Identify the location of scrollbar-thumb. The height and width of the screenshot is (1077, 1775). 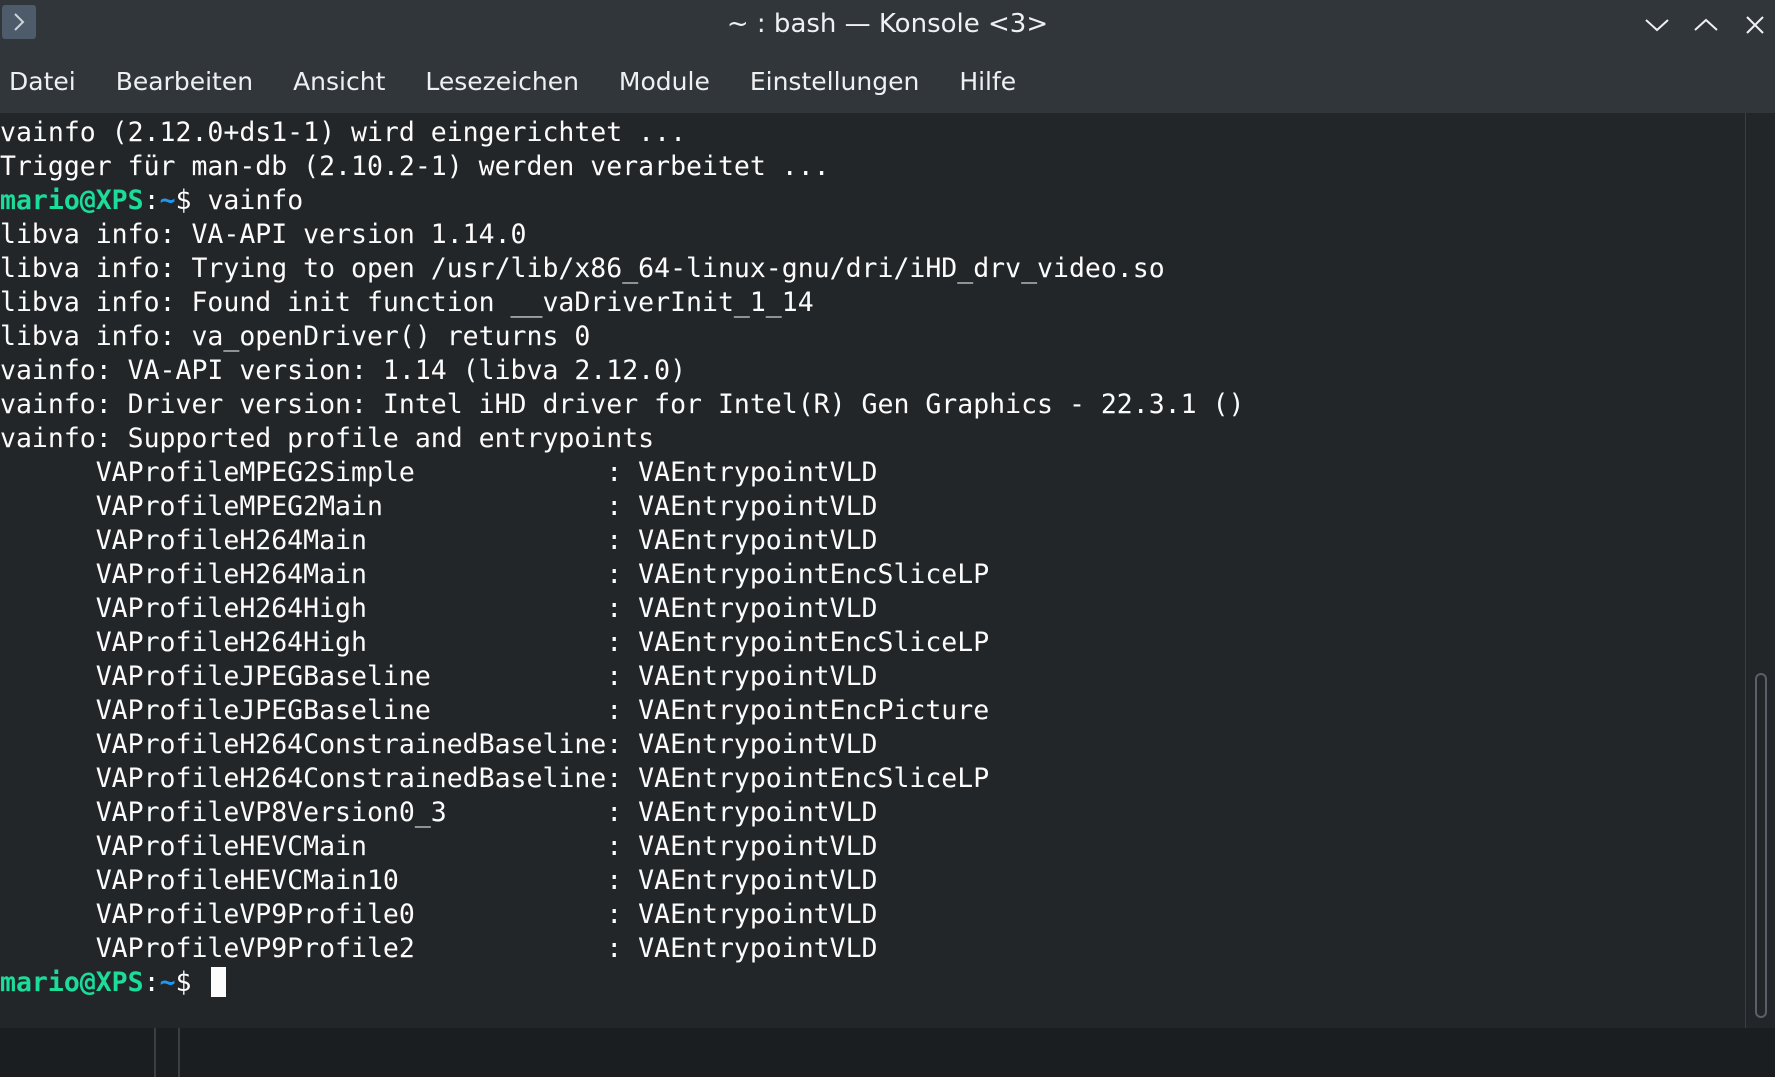
(1761, 845).